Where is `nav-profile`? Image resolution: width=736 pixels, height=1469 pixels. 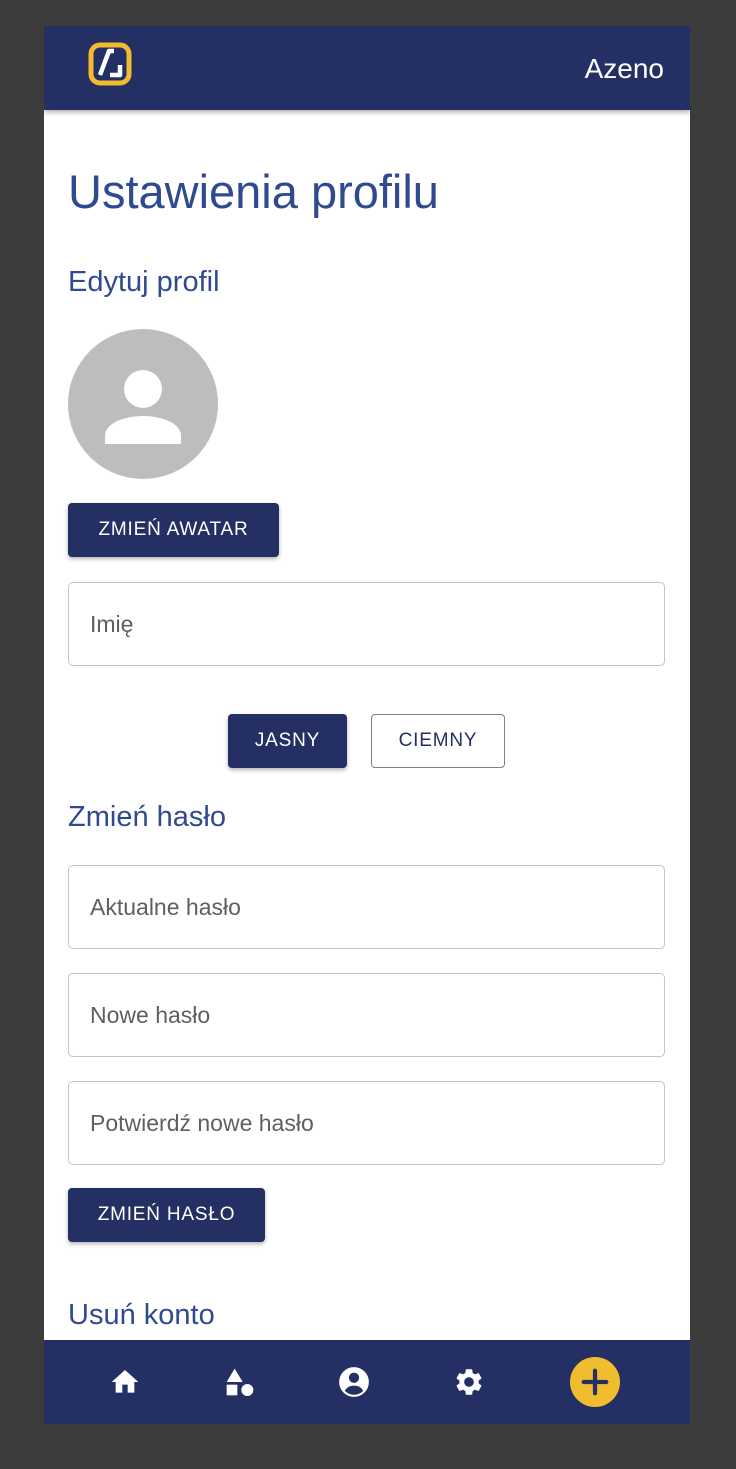
nav-profile is located at coordinates (354, 1382).